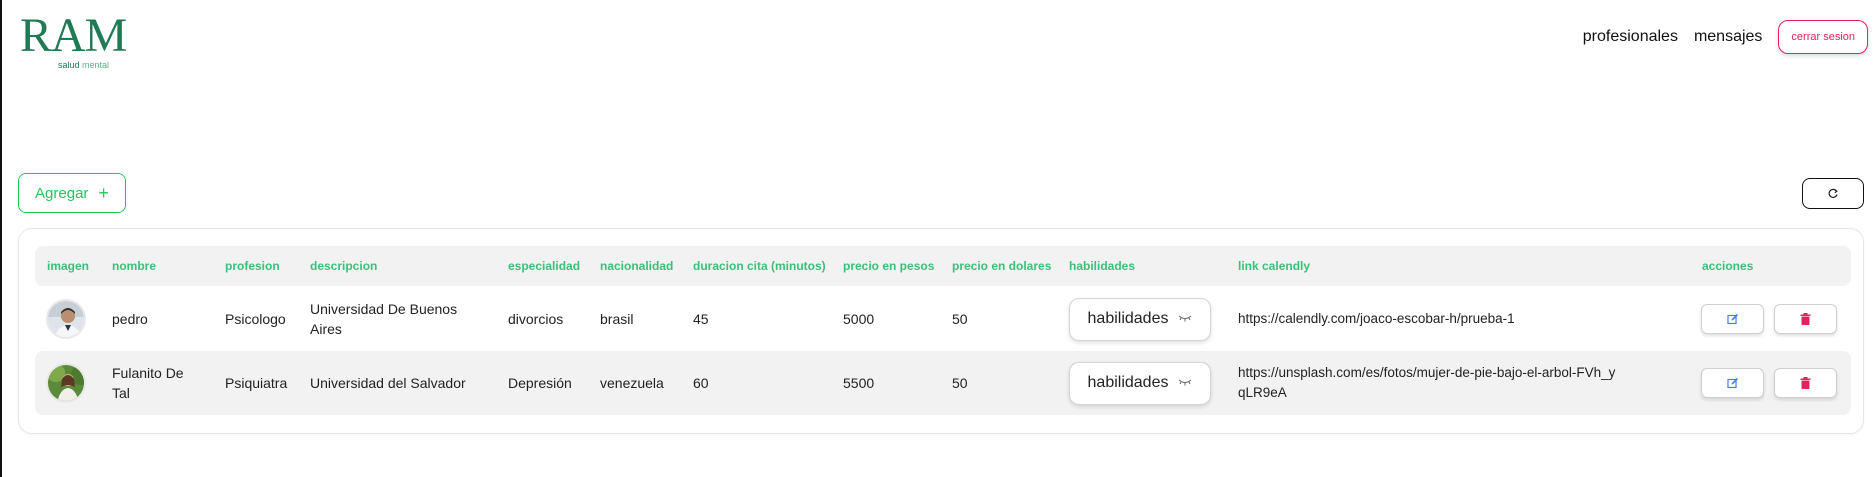 Image resolution: width=1876 pixels, height=477 pixels. I want to click on add-button: Agregar +, so click(72, 193).